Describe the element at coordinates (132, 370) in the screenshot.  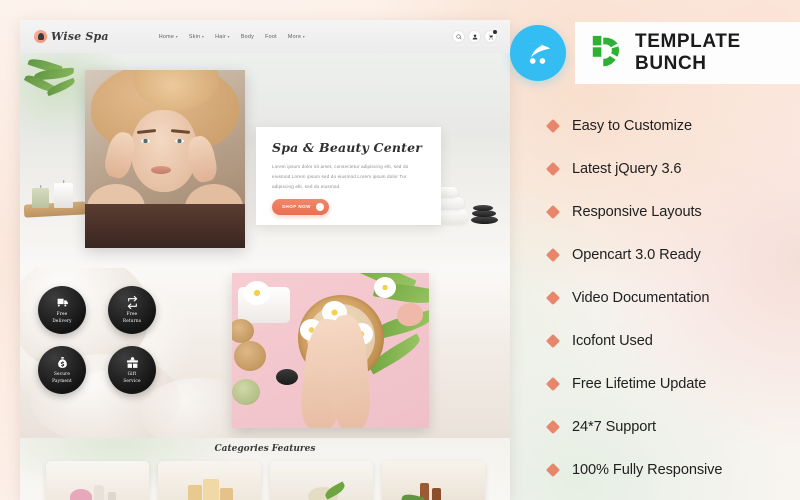
I see `service-badge-gift-service: Gift Service` at that location.